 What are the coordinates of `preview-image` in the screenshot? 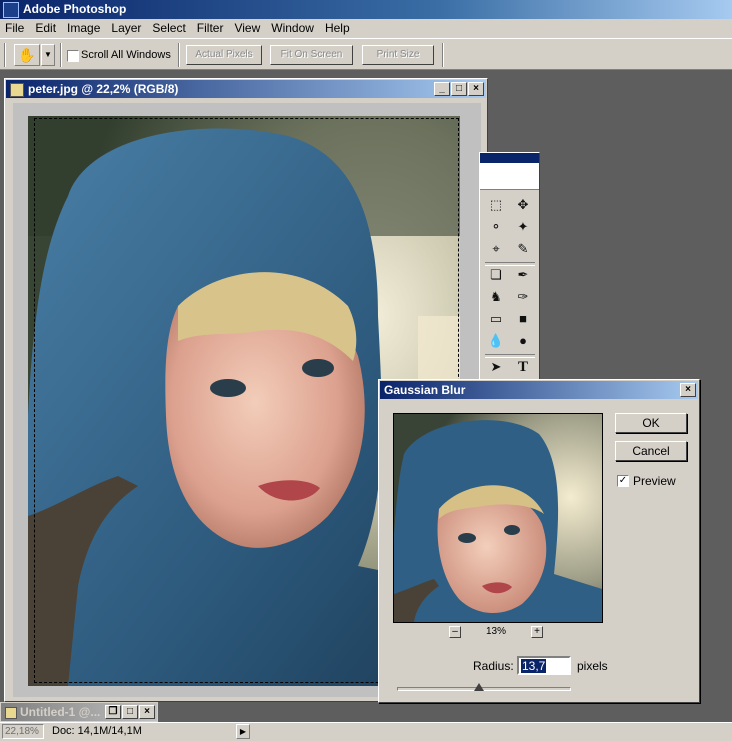 It's located at (498, 518).